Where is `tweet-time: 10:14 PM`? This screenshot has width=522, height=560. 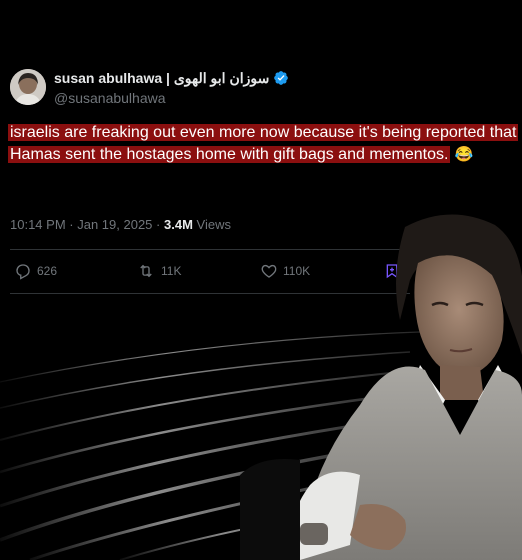 tweet-time: 10:14 PM is located at coordinates (38, 224).